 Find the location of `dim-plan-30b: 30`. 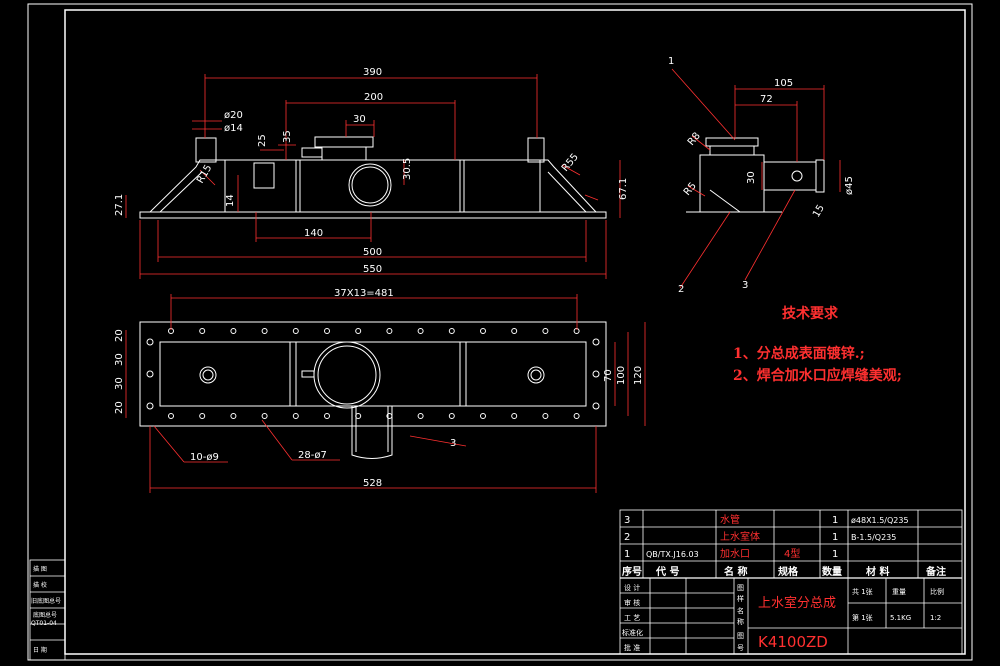

dim-plan-30b: 30 is located at coordinates (119, 383).